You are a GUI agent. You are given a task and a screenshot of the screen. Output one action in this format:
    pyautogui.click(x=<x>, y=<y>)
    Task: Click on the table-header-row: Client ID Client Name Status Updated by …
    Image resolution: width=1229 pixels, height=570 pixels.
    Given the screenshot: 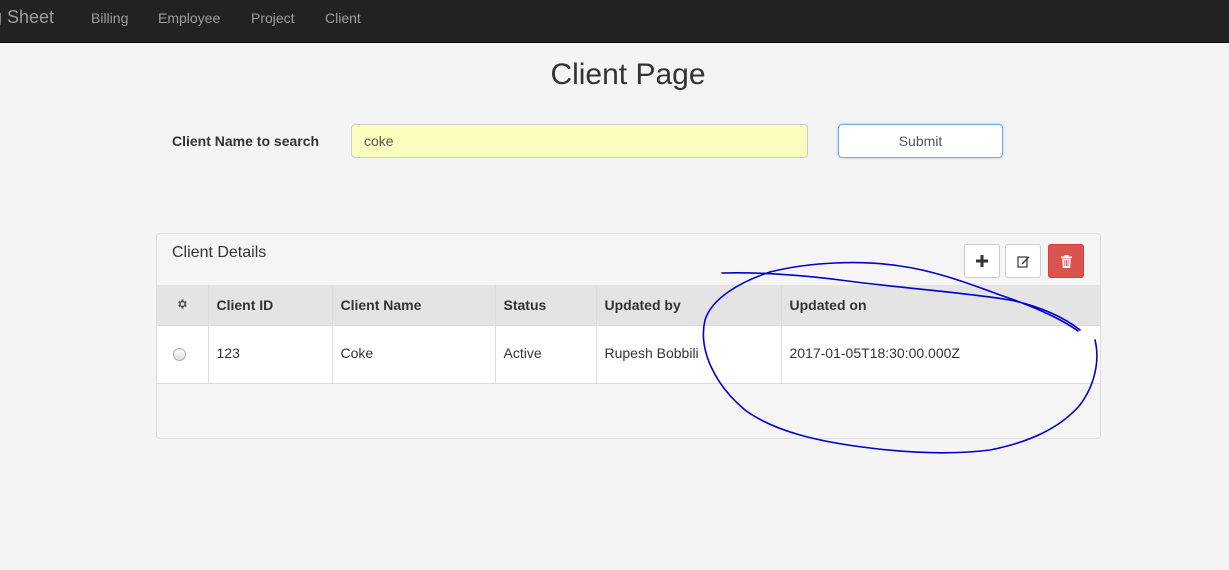 What is the action you would take?
    pyautogui.click(x=628, y=305)
    